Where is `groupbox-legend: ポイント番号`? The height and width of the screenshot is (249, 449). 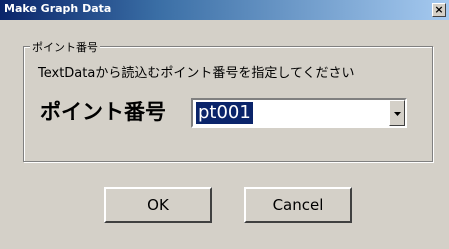 groupbox-legend: ポイント番号 is located at coordinates (65, 47).